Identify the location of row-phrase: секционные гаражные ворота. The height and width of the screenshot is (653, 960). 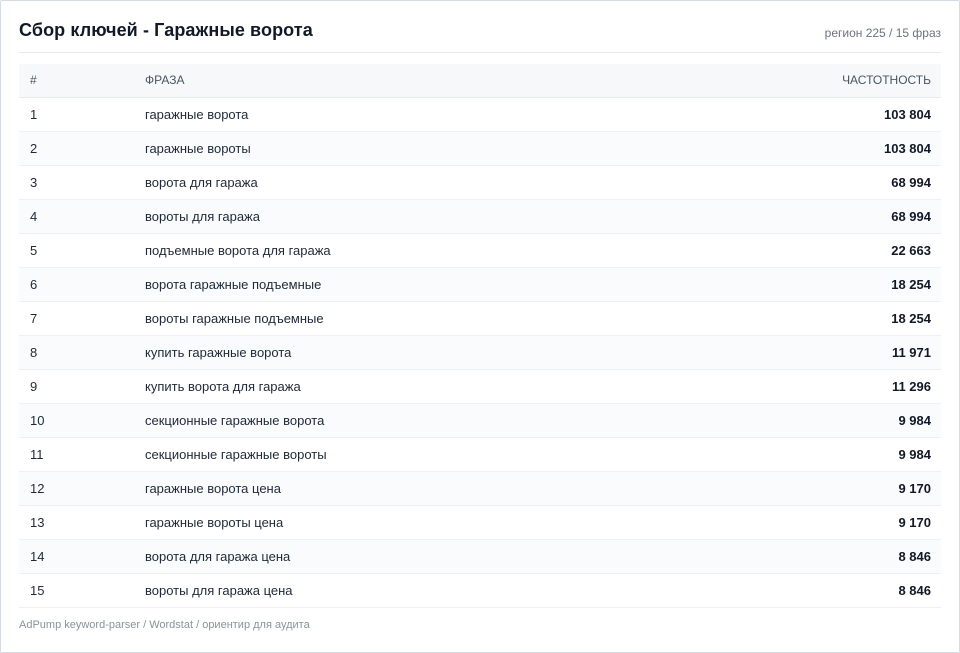
(235, 420).